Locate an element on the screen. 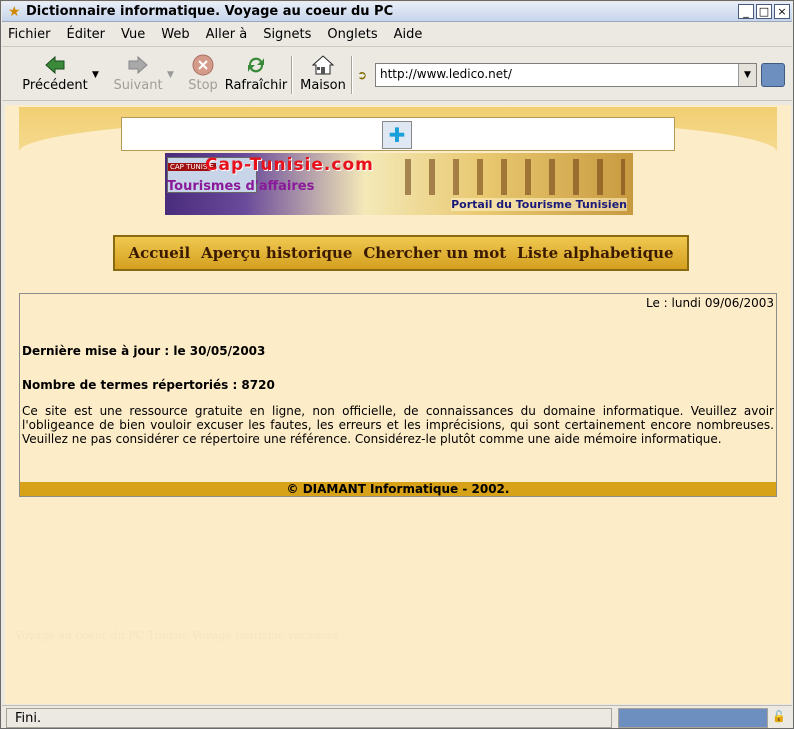 The height and width of the screenshot is (729, 794). ad-title: Cap-Tunisie.com is located at coordinates (289, 165).